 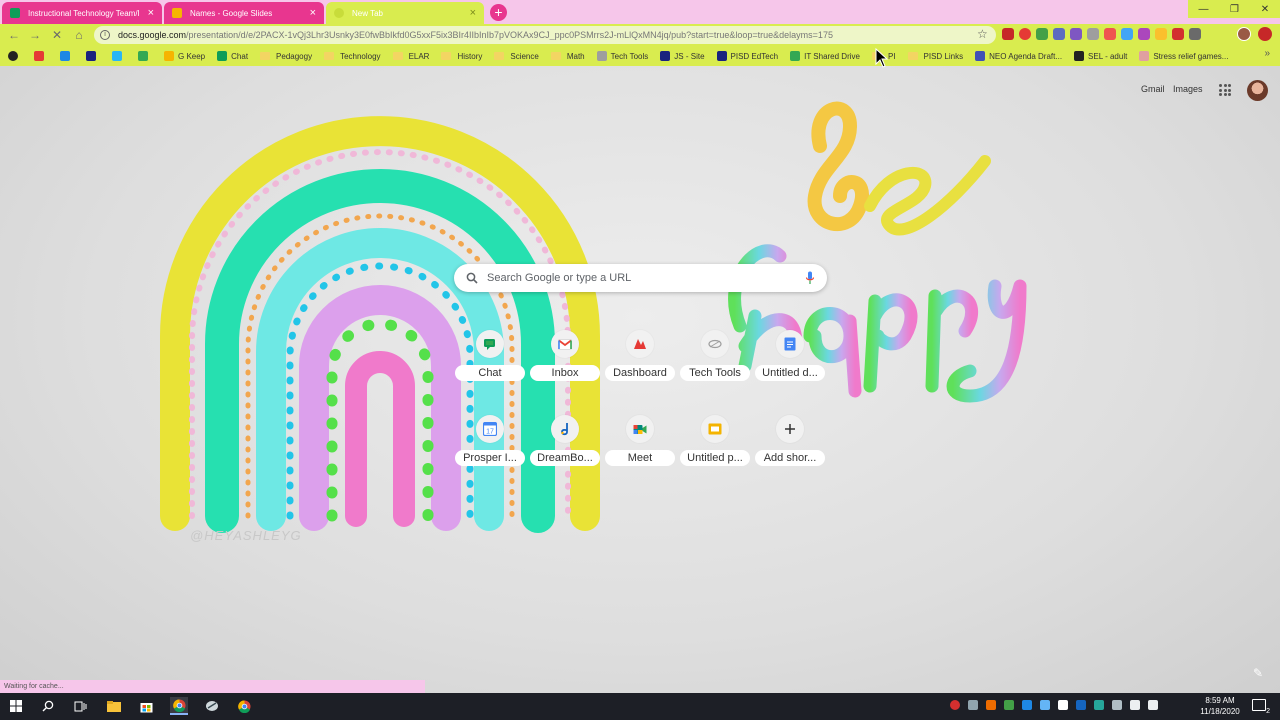 What do you see at coordinates (82, 13) in the screenshot?
I see `tab-instructional-technology: Instructional Technology Team/I ×` at bounding box center [82, 13].